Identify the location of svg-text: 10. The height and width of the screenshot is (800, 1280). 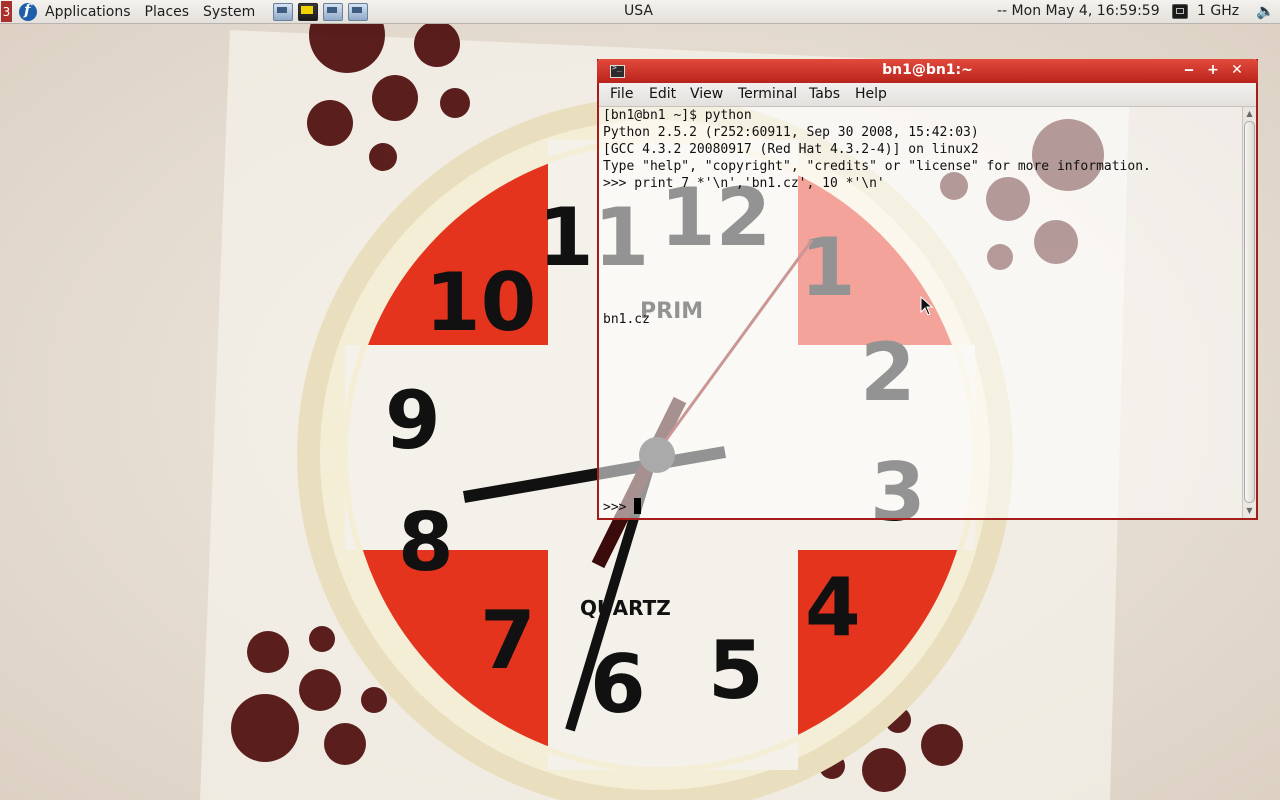
(480, 302).